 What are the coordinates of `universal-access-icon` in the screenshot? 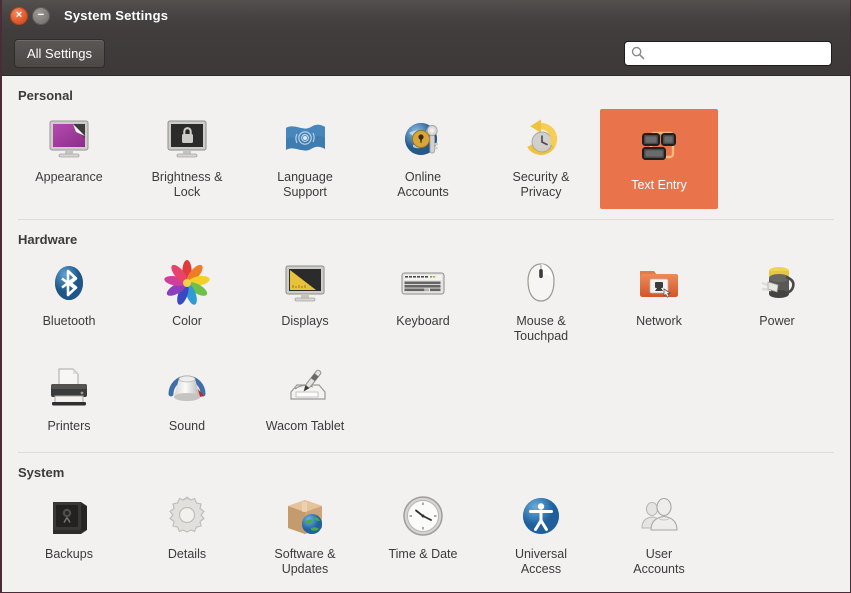 It's located at (541, 516).